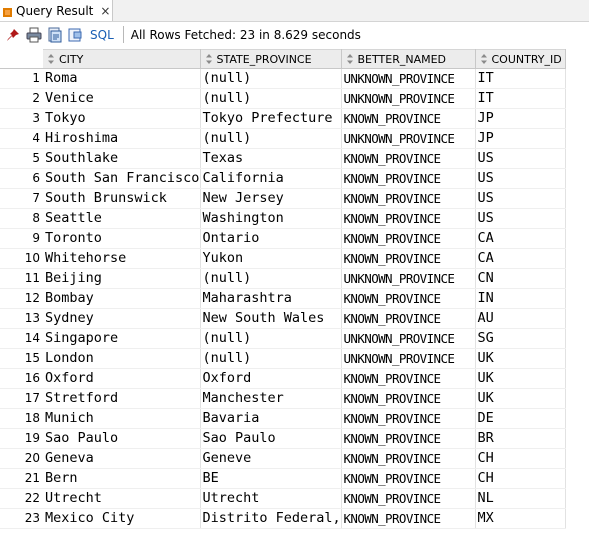 This screenshot has height=553, width=589. What do you see at coordinates (283, 338) in the screenshot?
I see `table-row: 14 Singapore (null) UNKNOWN_PROVINCE SG` at bounding box center [283, 338].